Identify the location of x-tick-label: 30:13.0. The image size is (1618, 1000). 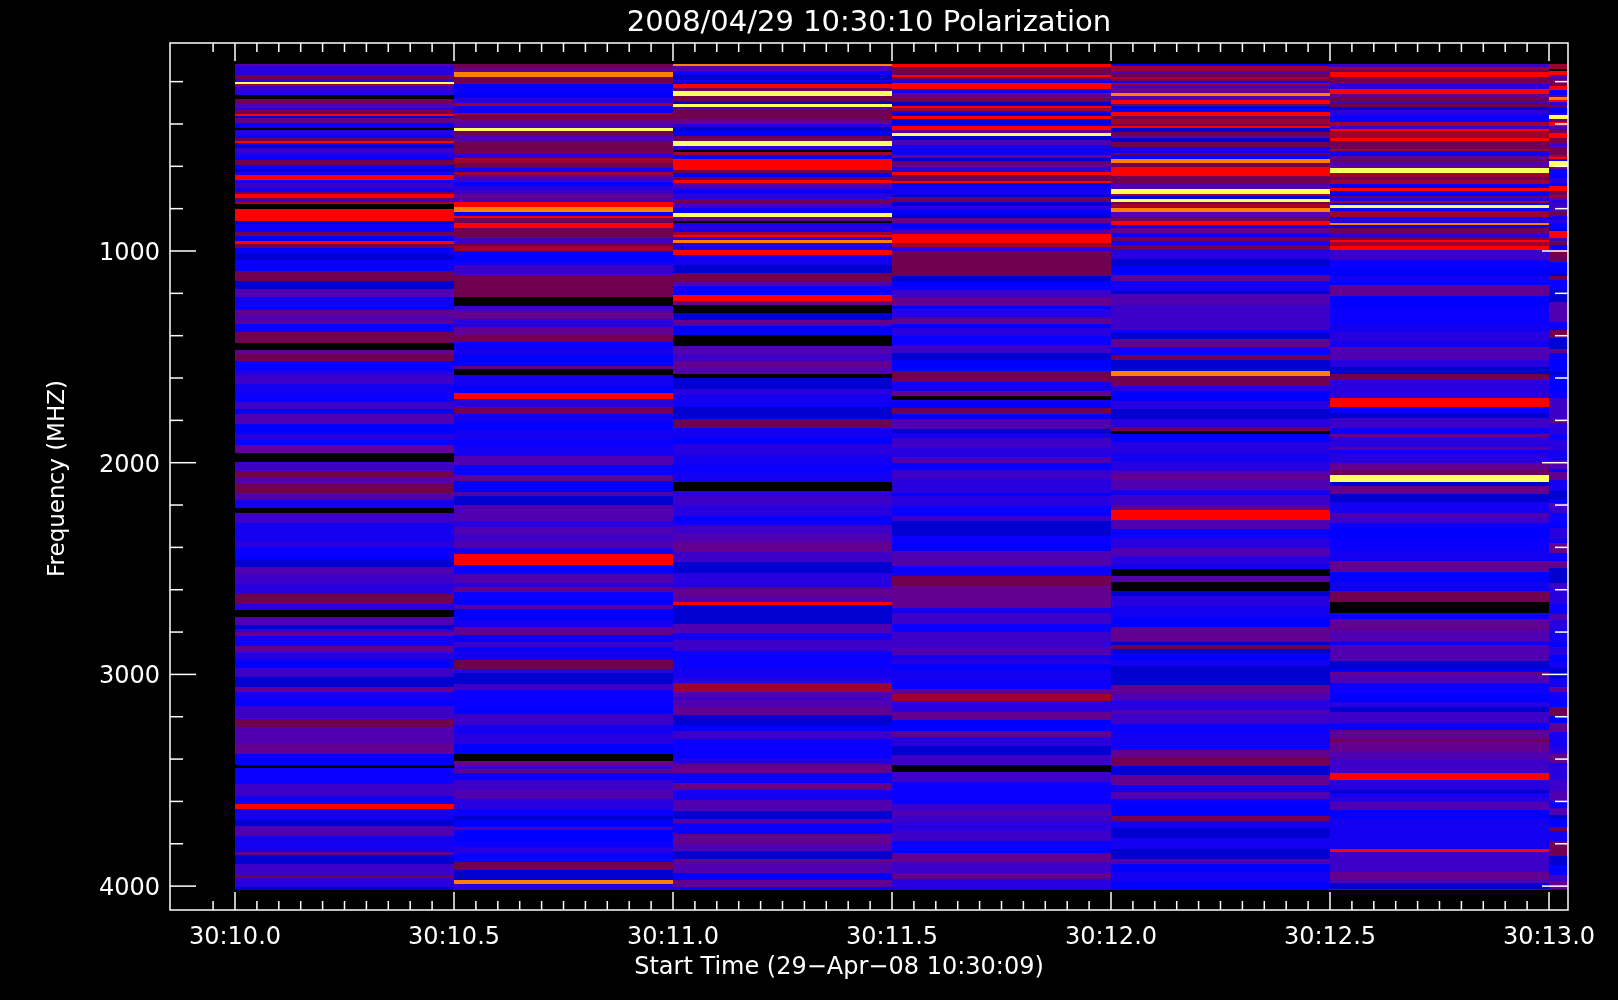
(1549, 936).